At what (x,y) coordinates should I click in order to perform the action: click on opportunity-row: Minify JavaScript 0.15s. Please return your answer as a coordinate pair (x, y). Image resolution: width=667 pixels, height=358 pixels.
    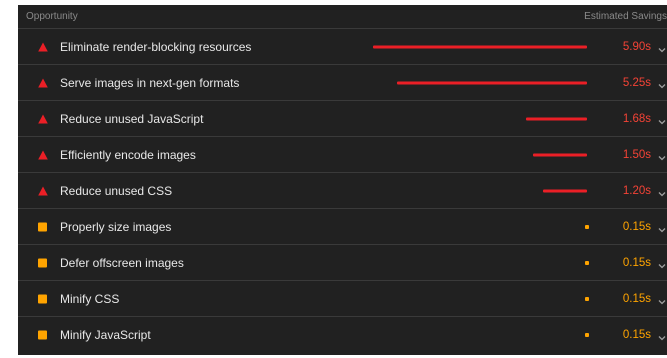
    Looking at the image, I should click on (342, 334).